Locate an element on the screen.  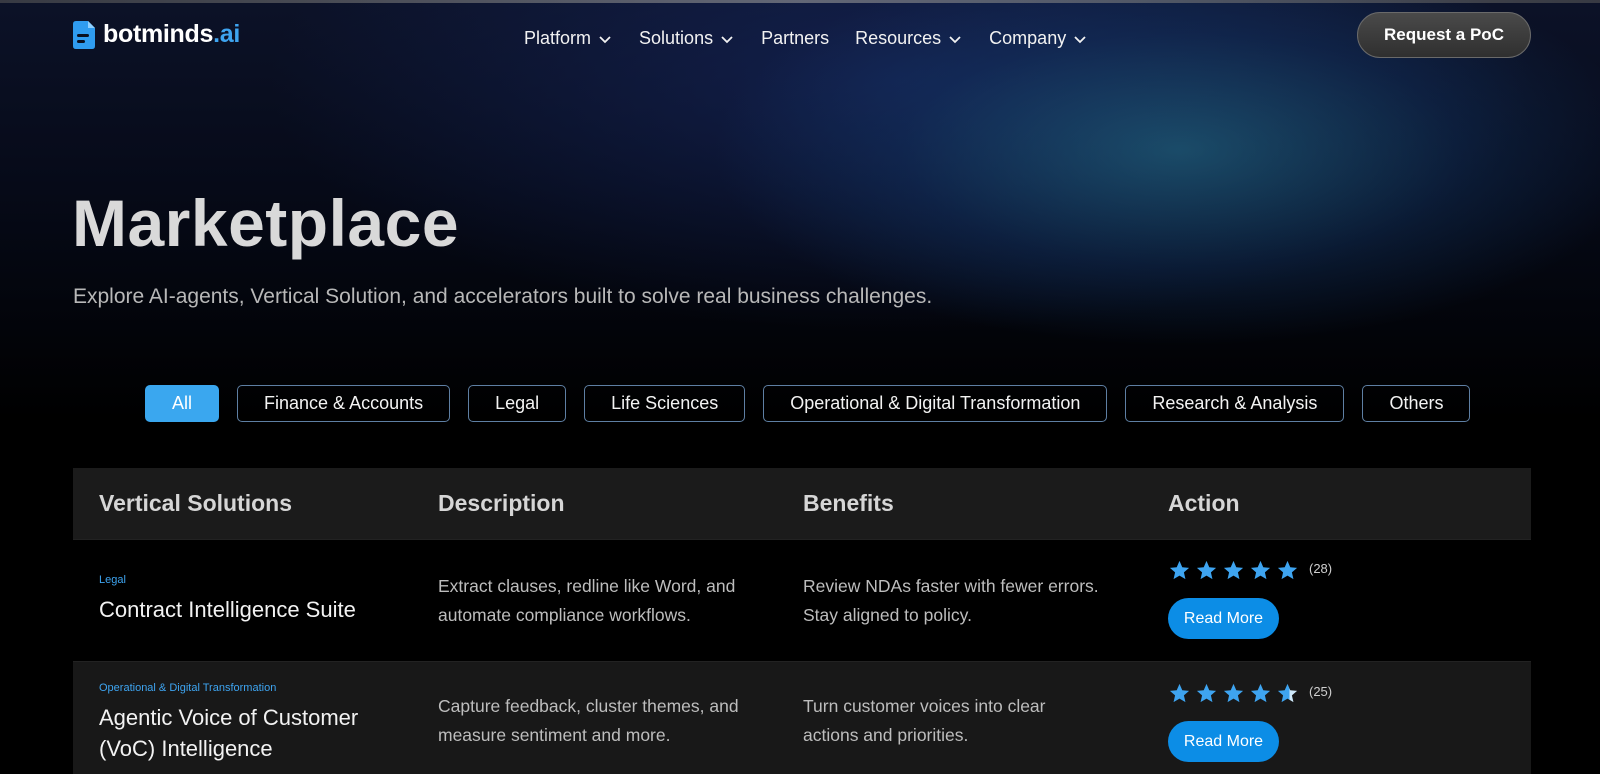
filter-others: Others is located at coordinates (1416, 403).